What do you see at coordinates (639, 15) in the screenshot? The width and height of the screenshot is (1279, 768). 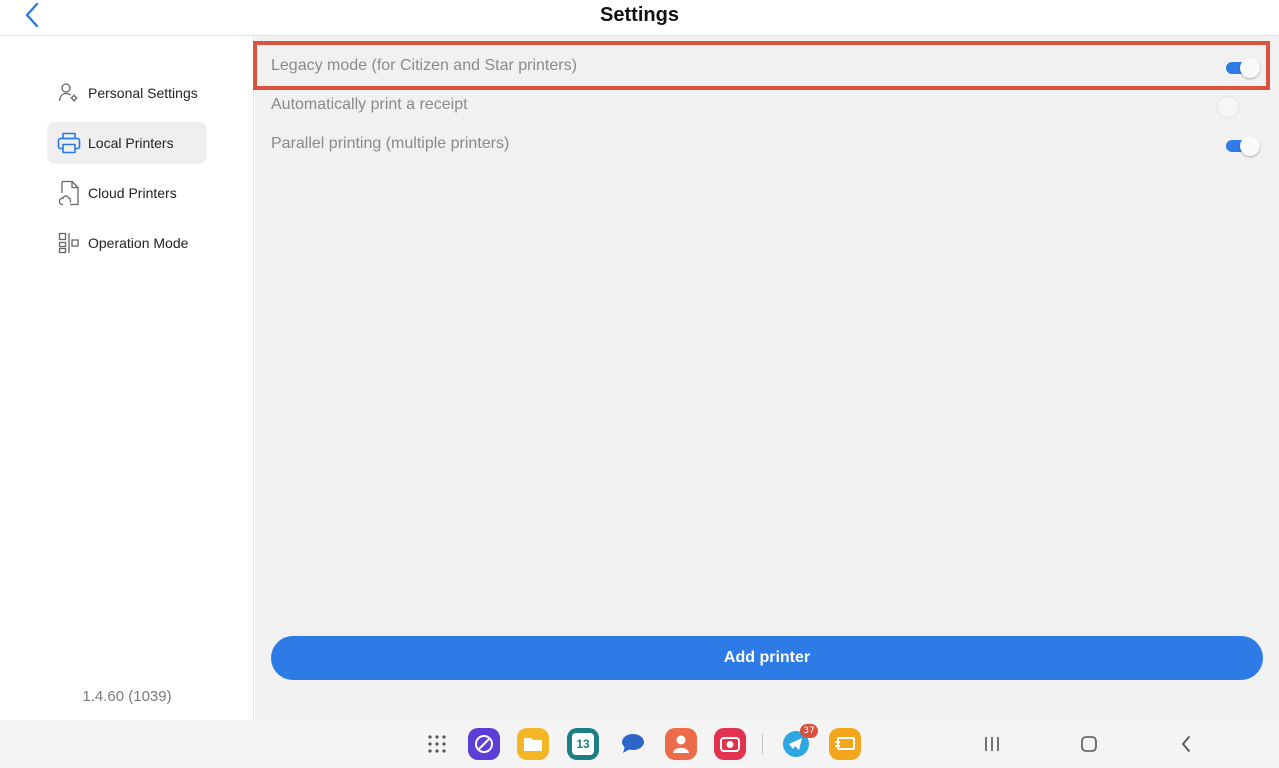 I see `page-title: Settings` at bounding box center [639, 15].